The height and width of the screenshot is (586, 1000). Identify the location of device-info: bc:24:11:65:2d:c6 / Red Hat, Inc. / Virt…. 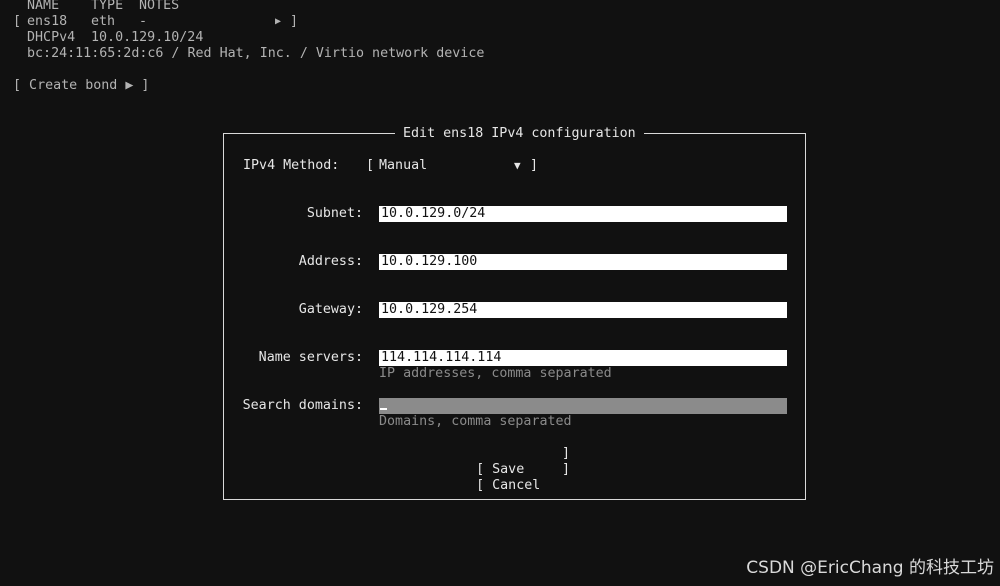
(256, 53).